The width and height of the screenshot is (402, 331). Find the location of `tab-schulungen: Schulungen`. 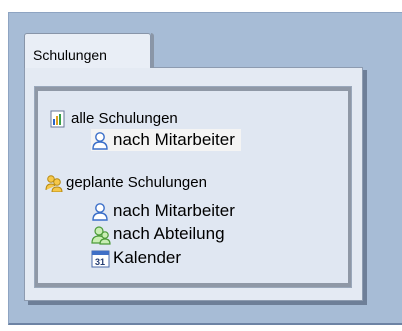

tab-schulungen: Schulungen is located at coordinates (89, 50).